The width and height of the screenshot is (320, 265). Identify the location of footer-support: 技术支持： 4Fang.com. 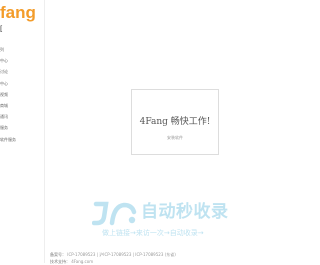
(71, 262).